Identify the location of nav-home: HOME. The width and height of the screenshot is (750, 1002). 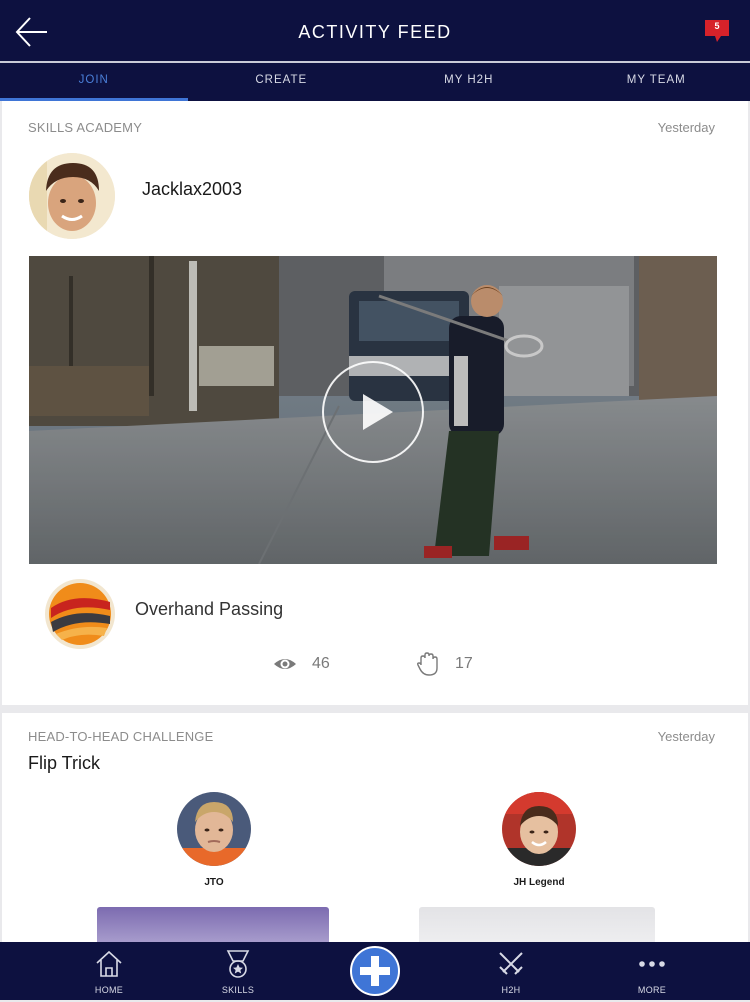
(109, 971).